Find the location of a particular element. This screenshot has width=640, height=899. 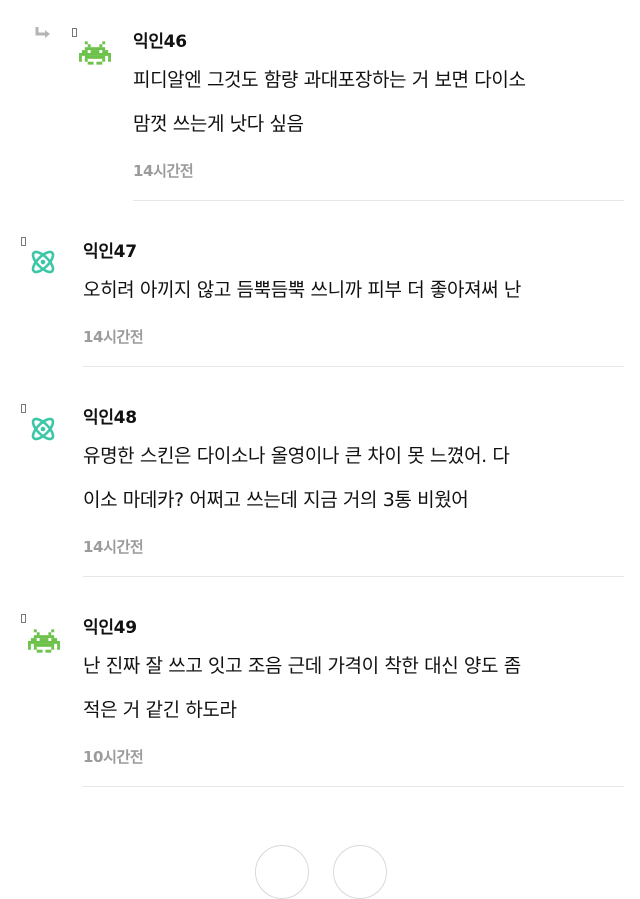

next-page-button is located at coordinates (360, 872).